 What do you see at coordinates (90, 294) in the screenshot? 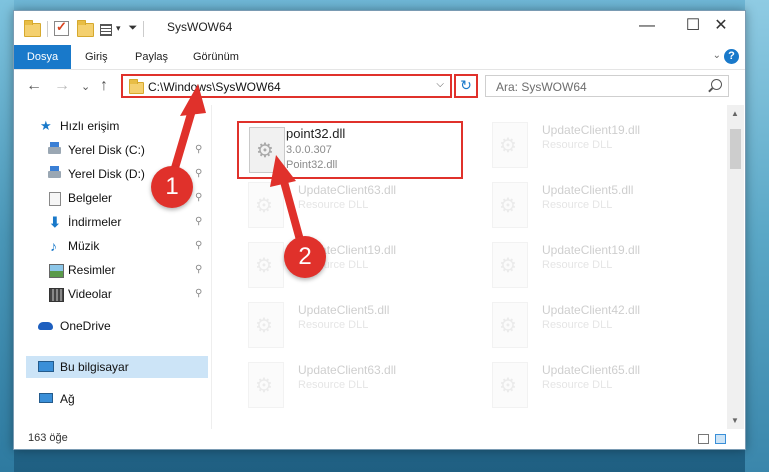
I see `sidebar-item-label: Videolar` at bounding box center [90, 294].